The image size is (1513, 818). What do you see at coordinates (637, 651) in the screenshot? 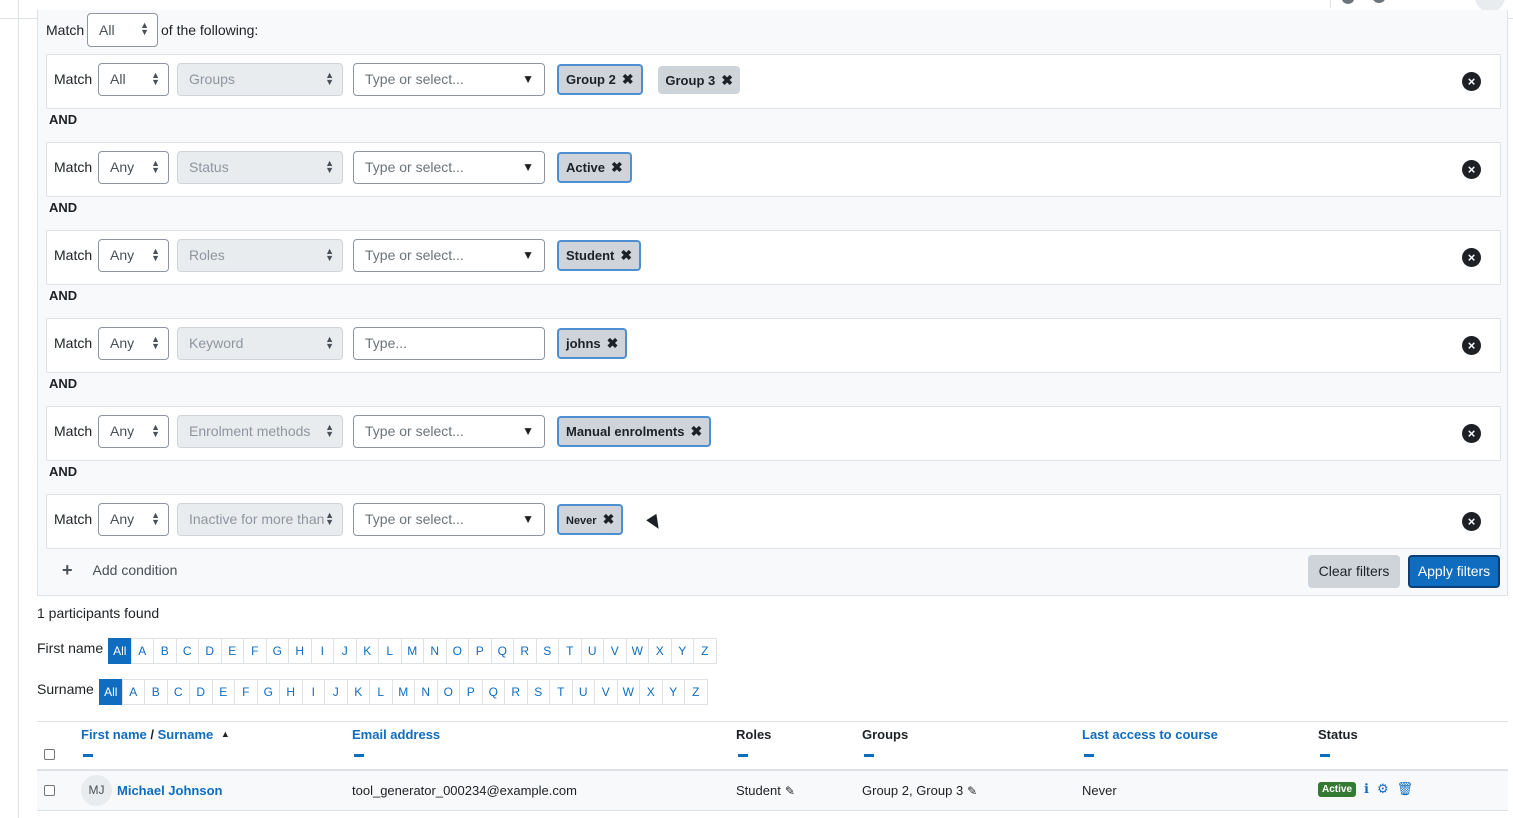
I see `first-name-initial-w: W` at bounding box center [637, 651].